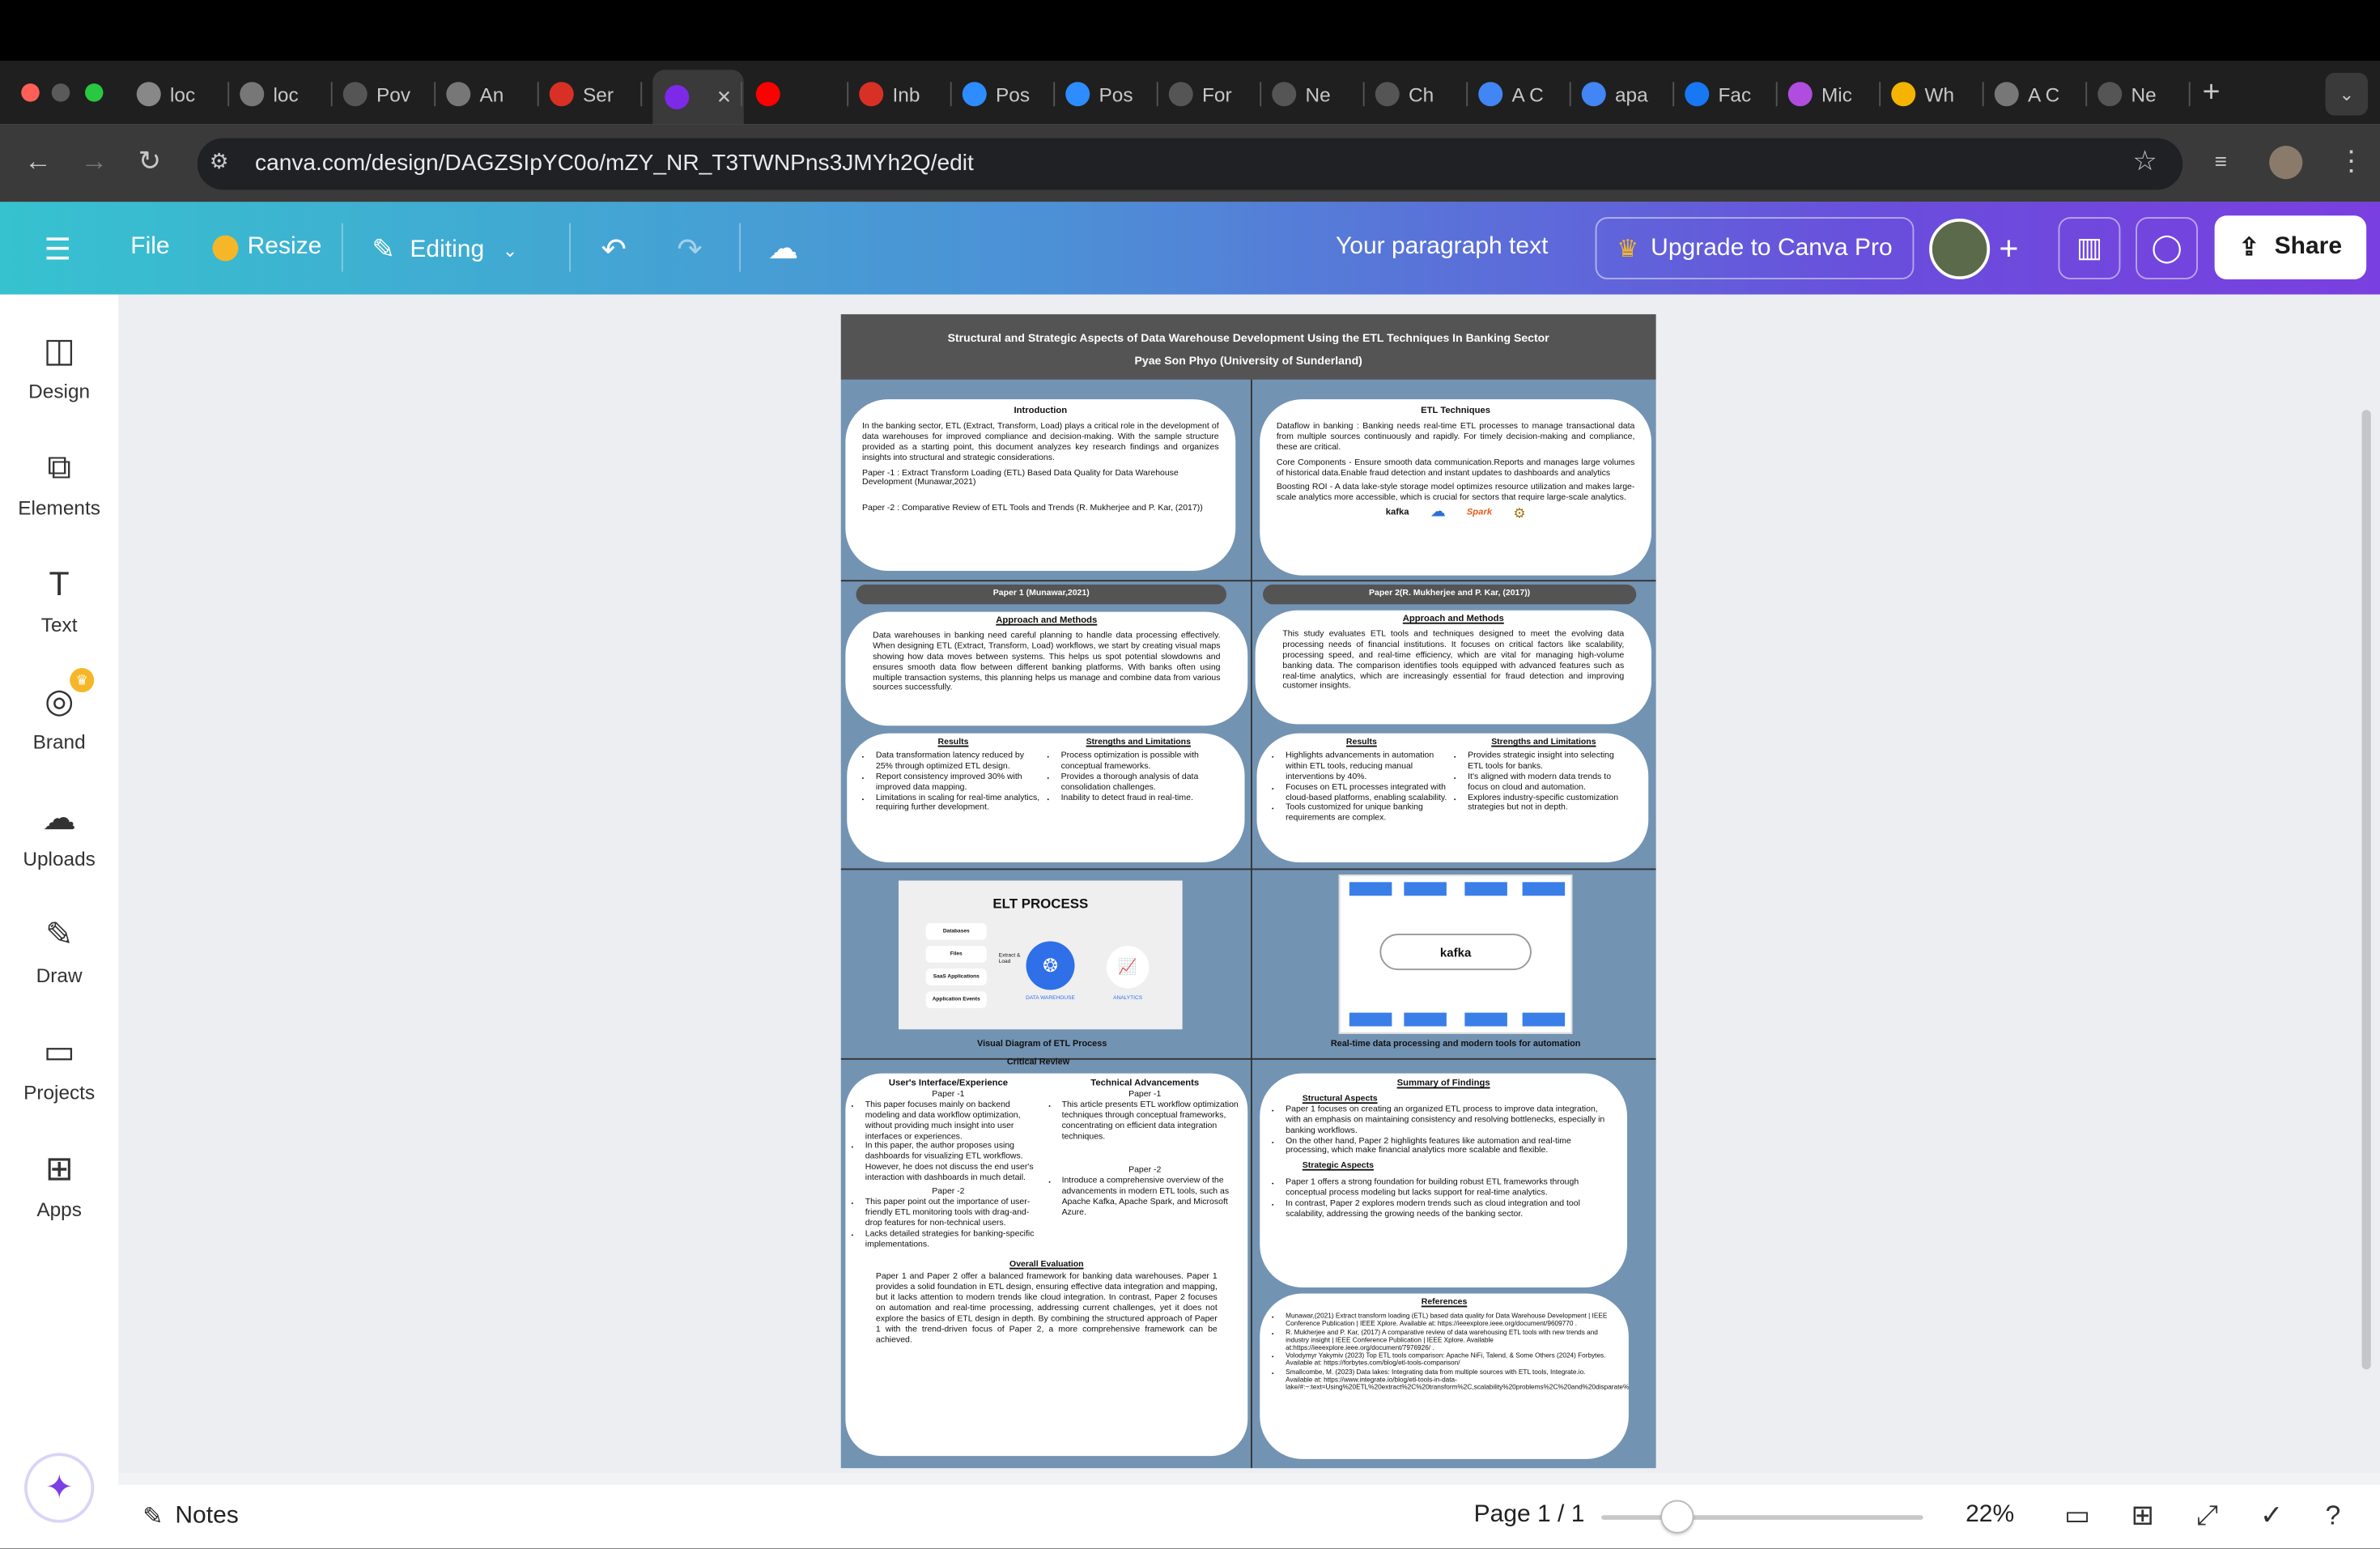 The width and height of the screenshot is (2380, 1549). What do you see at coordinates (59, 484) in the screenshot?
I see `sidebar-item-elements: ⧉ Elements` at bounding box center [59, 484].